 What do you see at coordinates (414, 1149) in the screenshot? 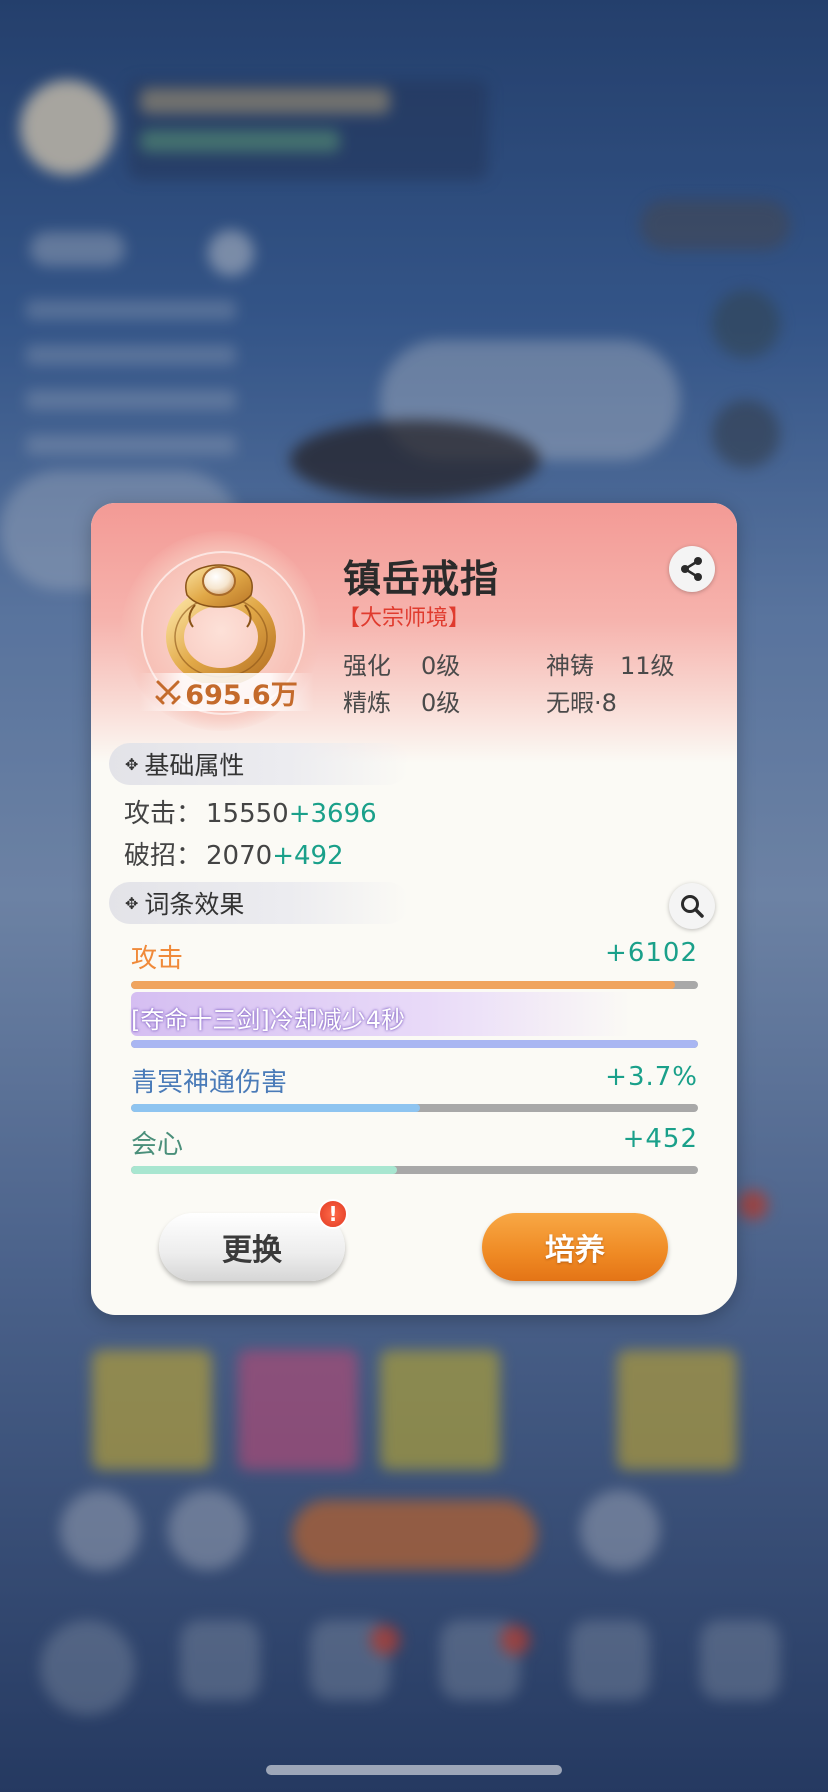
I see `effect-row-critical: 会心 +452` at bounding box center [414, 1149].